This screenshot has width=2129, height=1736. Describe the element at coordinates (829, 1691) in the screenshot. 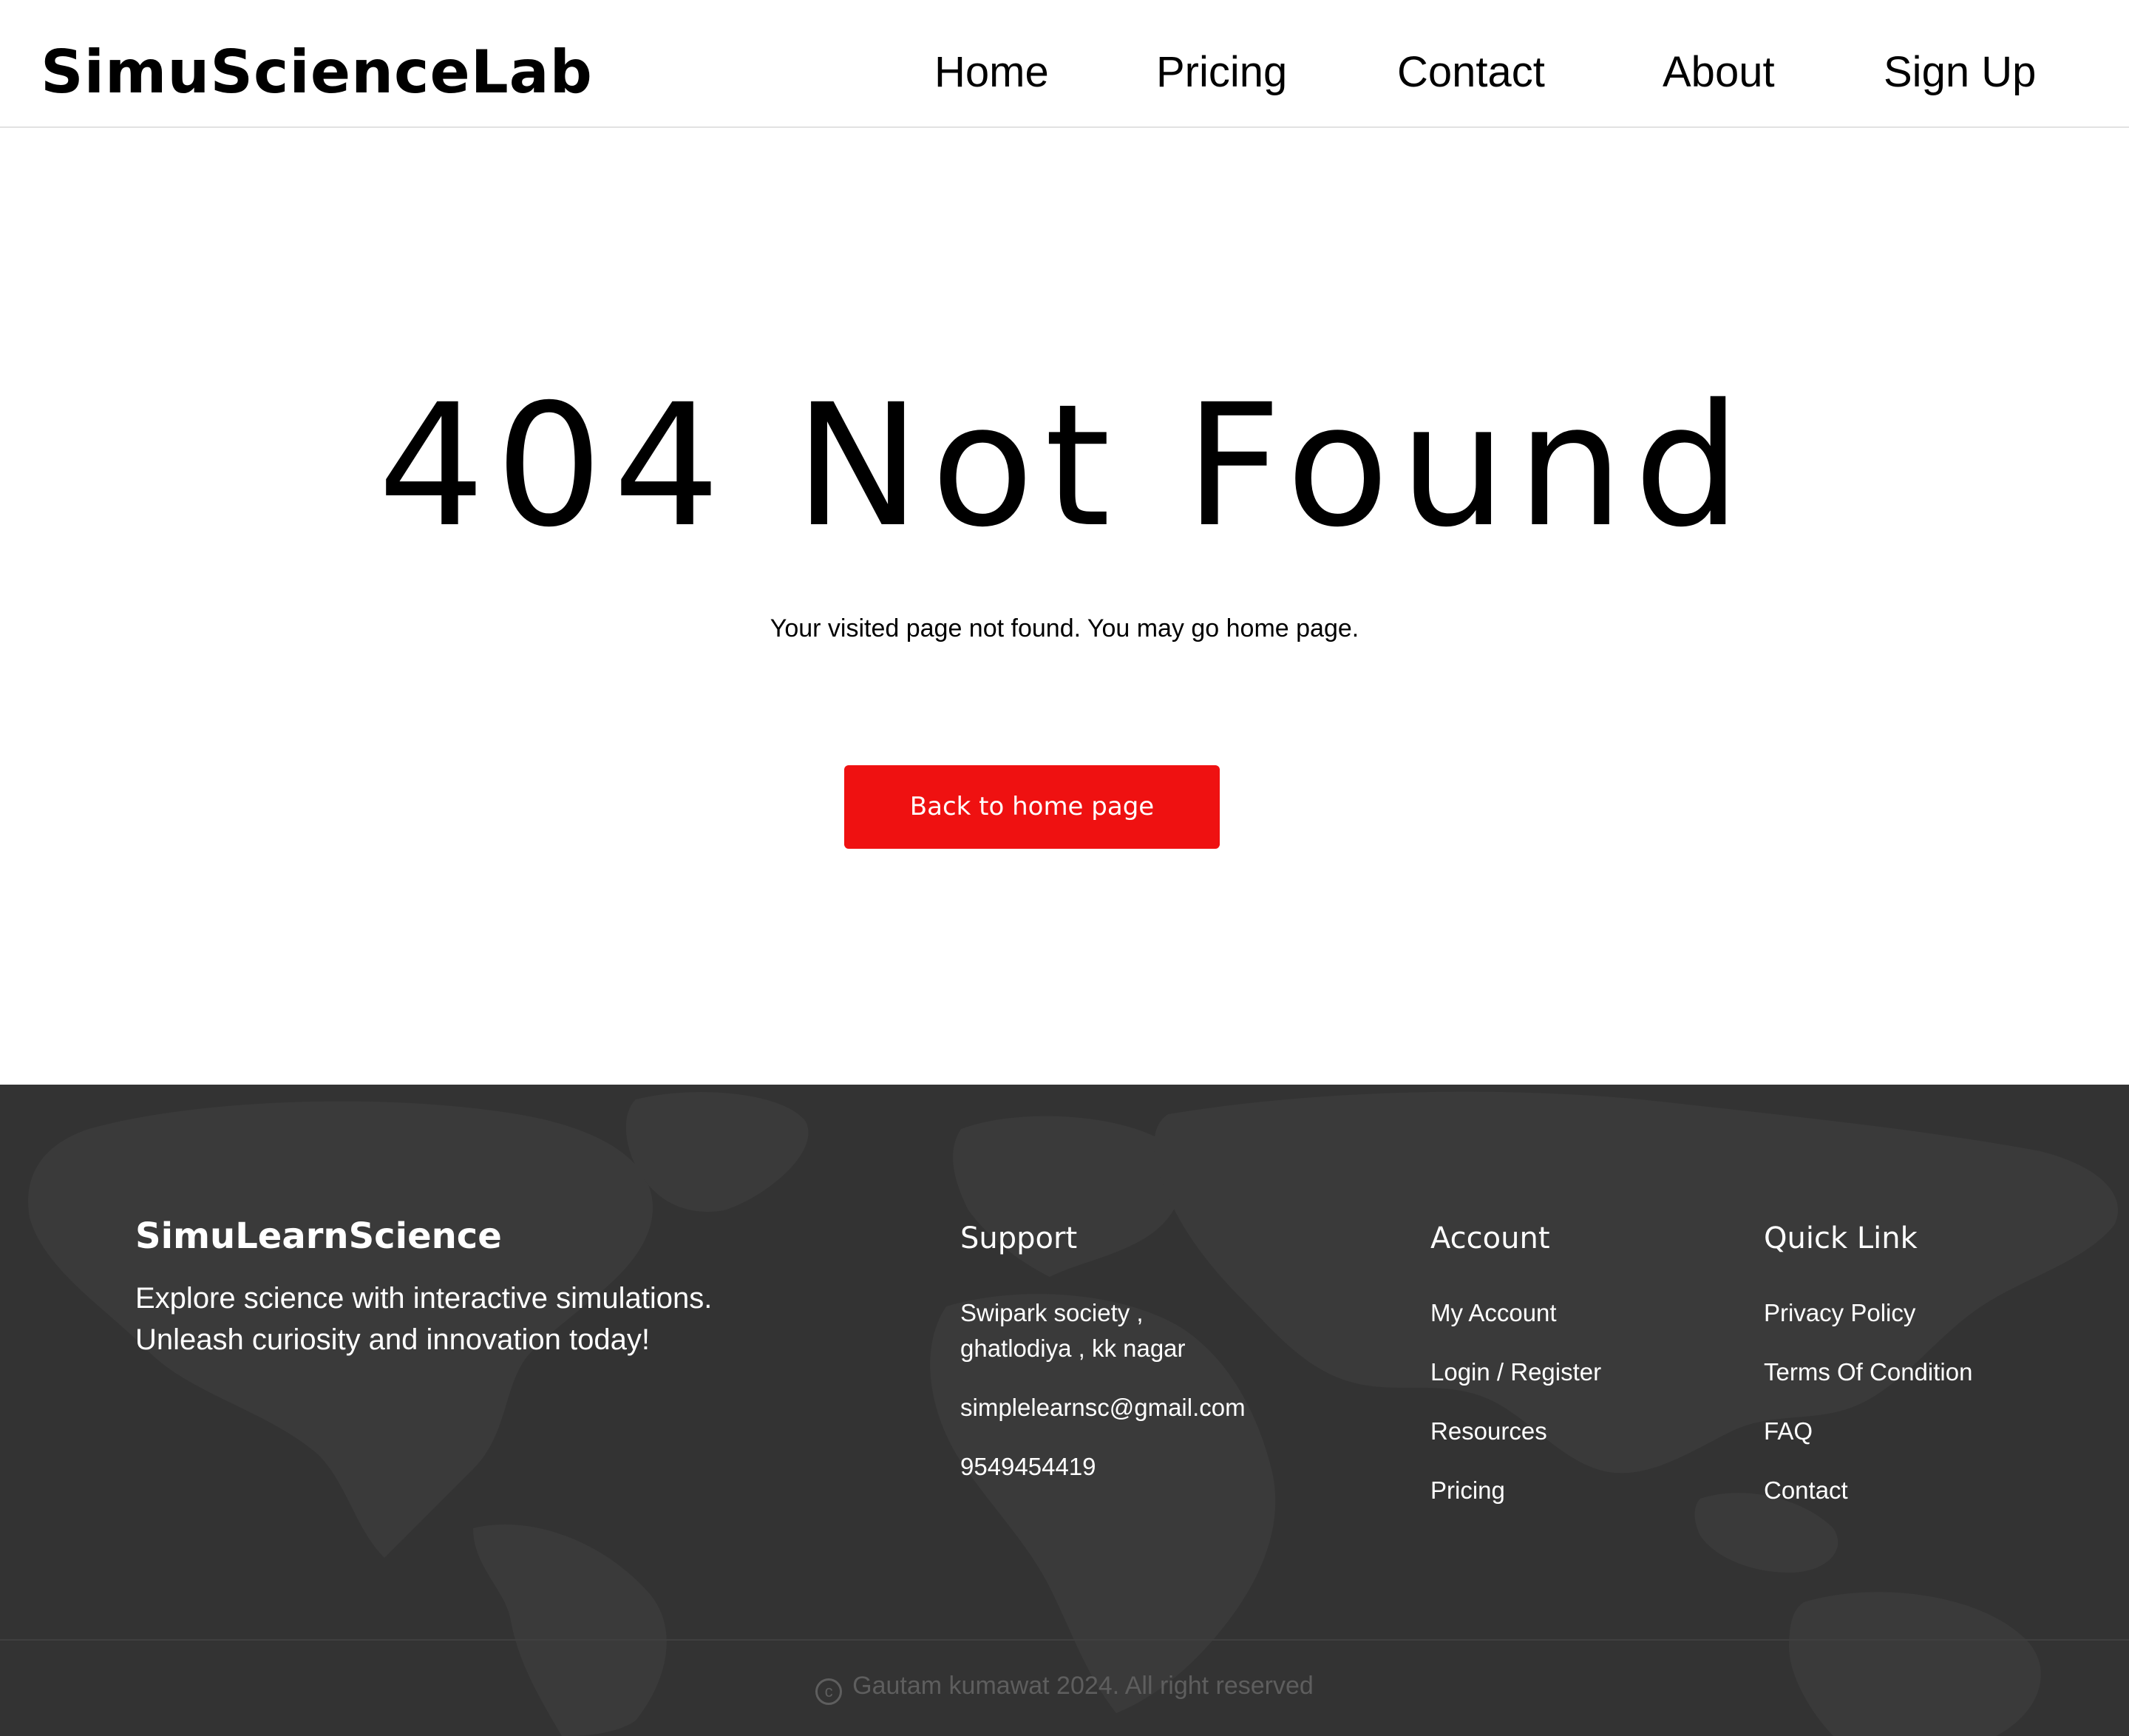

I see `copyright-icon: c` at that location.